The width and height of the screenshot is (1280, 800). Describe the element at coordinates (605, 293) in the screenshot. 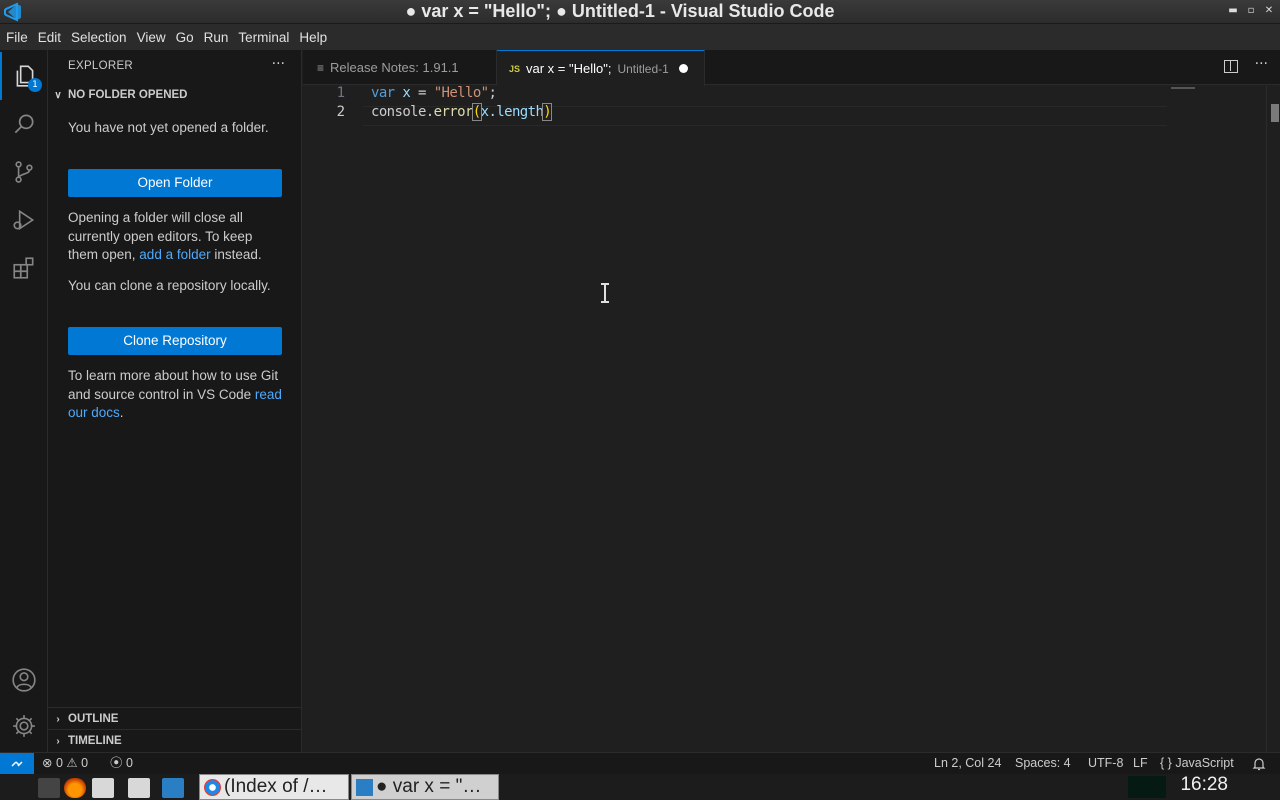

I see `text-cursor-icon` at that location.